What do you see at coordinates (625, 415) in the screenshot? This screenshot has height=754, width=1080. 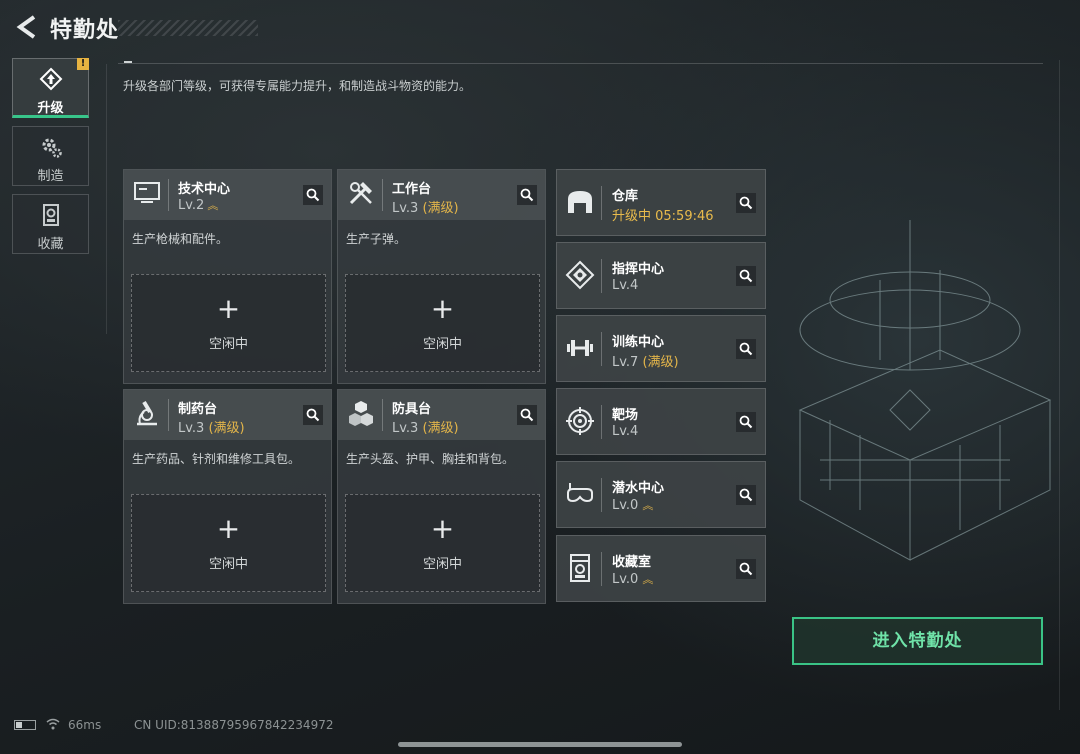 I see `facility-name: 靶场` at bounding box center [625, 415].